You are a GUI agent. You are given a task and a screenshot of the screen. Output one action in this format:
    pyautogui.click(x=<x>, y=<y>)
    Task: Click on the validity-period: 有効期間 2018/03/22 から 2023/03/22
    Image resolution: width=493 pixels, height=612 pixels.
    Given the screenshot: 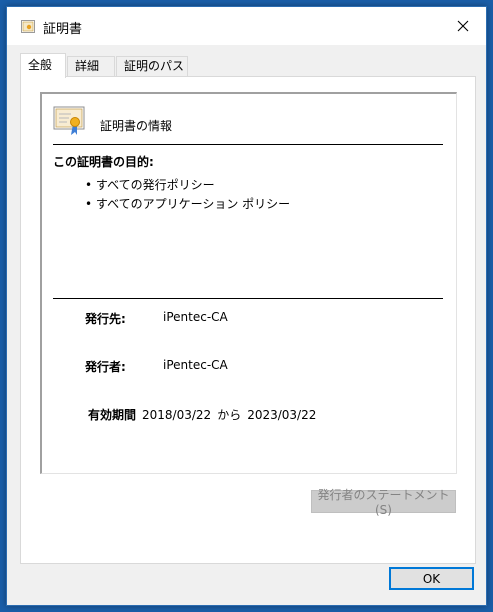 What is the action you would take?
    pyautogui.click(x=202, y=414)
    